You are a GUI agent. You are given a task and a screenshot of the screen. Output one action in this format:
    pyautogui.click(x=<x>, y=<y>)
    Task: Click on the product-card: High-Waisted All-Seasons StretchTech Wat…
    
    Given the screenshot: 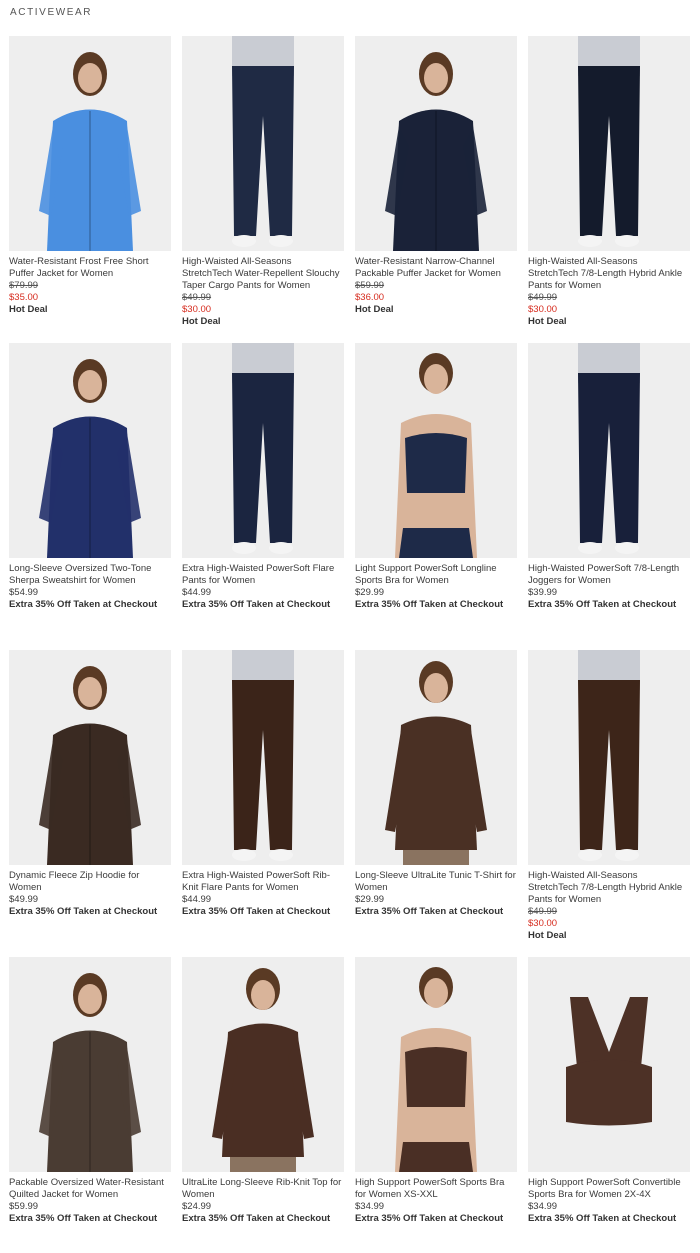 What is the action you would take?
    pyautogui.click(x=263, y=189)
    